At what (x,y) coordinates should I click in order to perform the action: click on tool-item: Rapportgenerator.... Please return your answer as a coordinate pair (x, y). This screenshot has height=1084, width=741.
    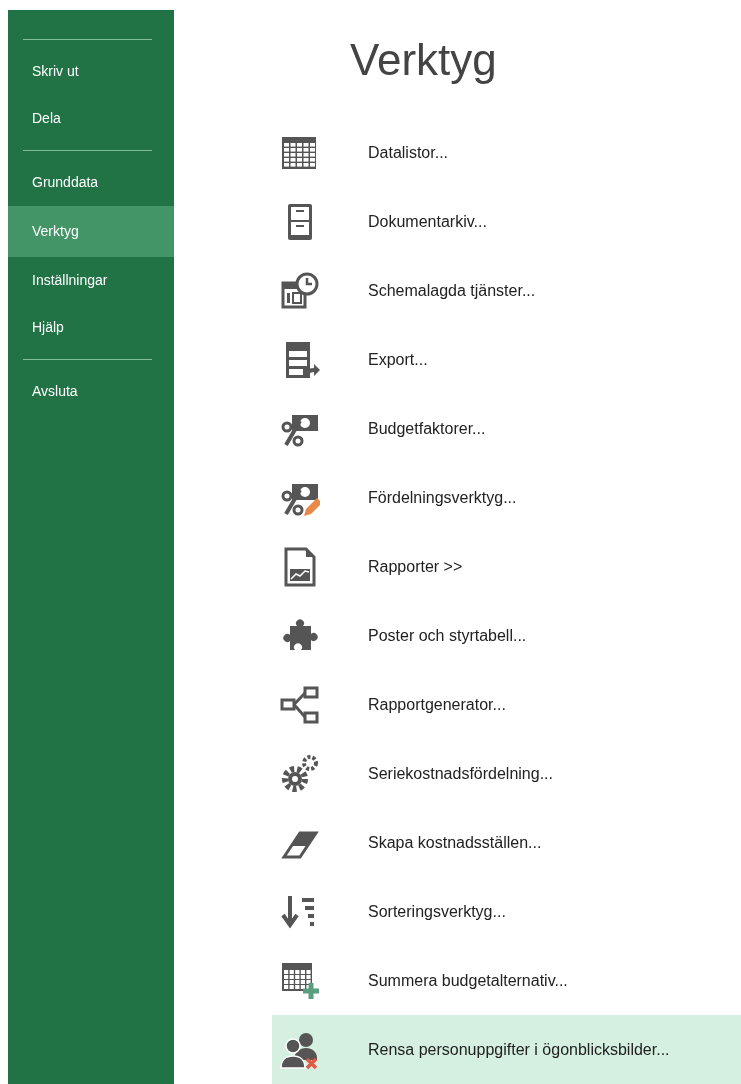
    Looking at the image, I should click on (506, 704).